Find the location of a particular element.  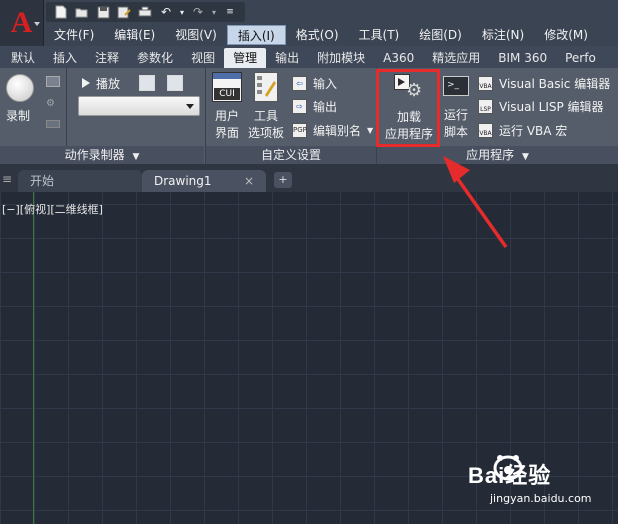

annotation-arrow is located at coordinates (475, 202).